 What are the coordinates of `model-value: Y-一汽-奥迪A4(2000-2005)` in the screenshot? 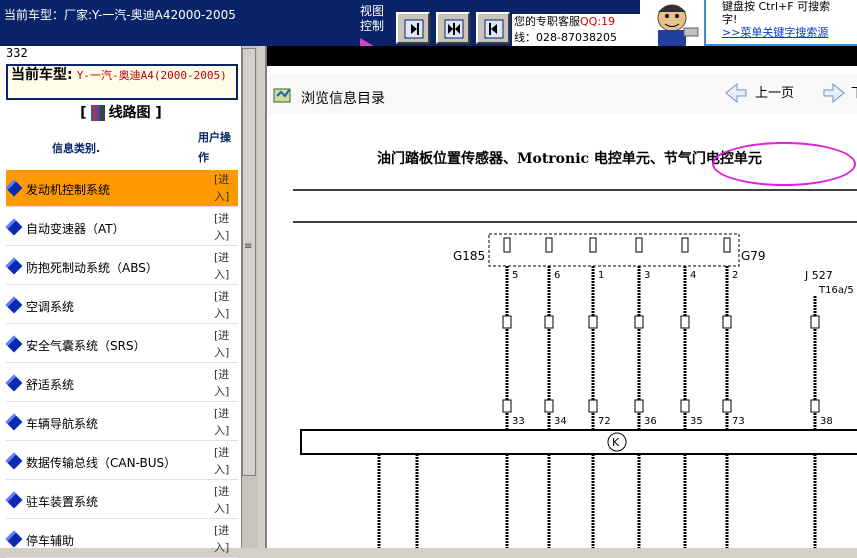 It's located at (151, 75).